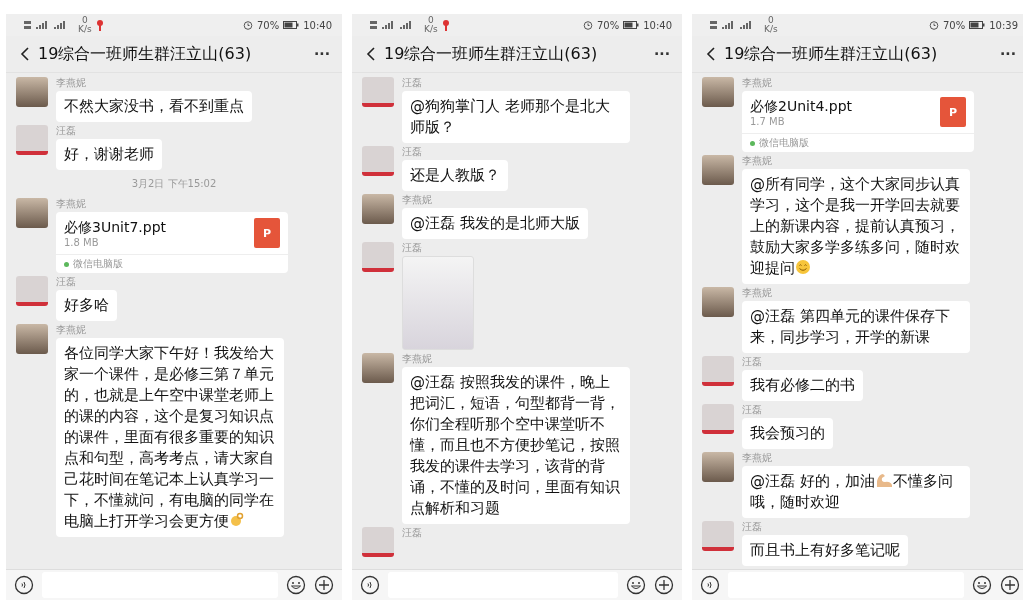 This screenshot has width=1023, height=600. I want to click on message-bubble: @汪磊 按照我发的课件，晚上把词汇，短语，句型都背一背，你们全程听那个空中课堂听不懂，而且也不方便抄笔记，按照我发的课件去学习，该背的背诵，不懂的及时问，里面有知识点解析和习题, so click(516, 445).